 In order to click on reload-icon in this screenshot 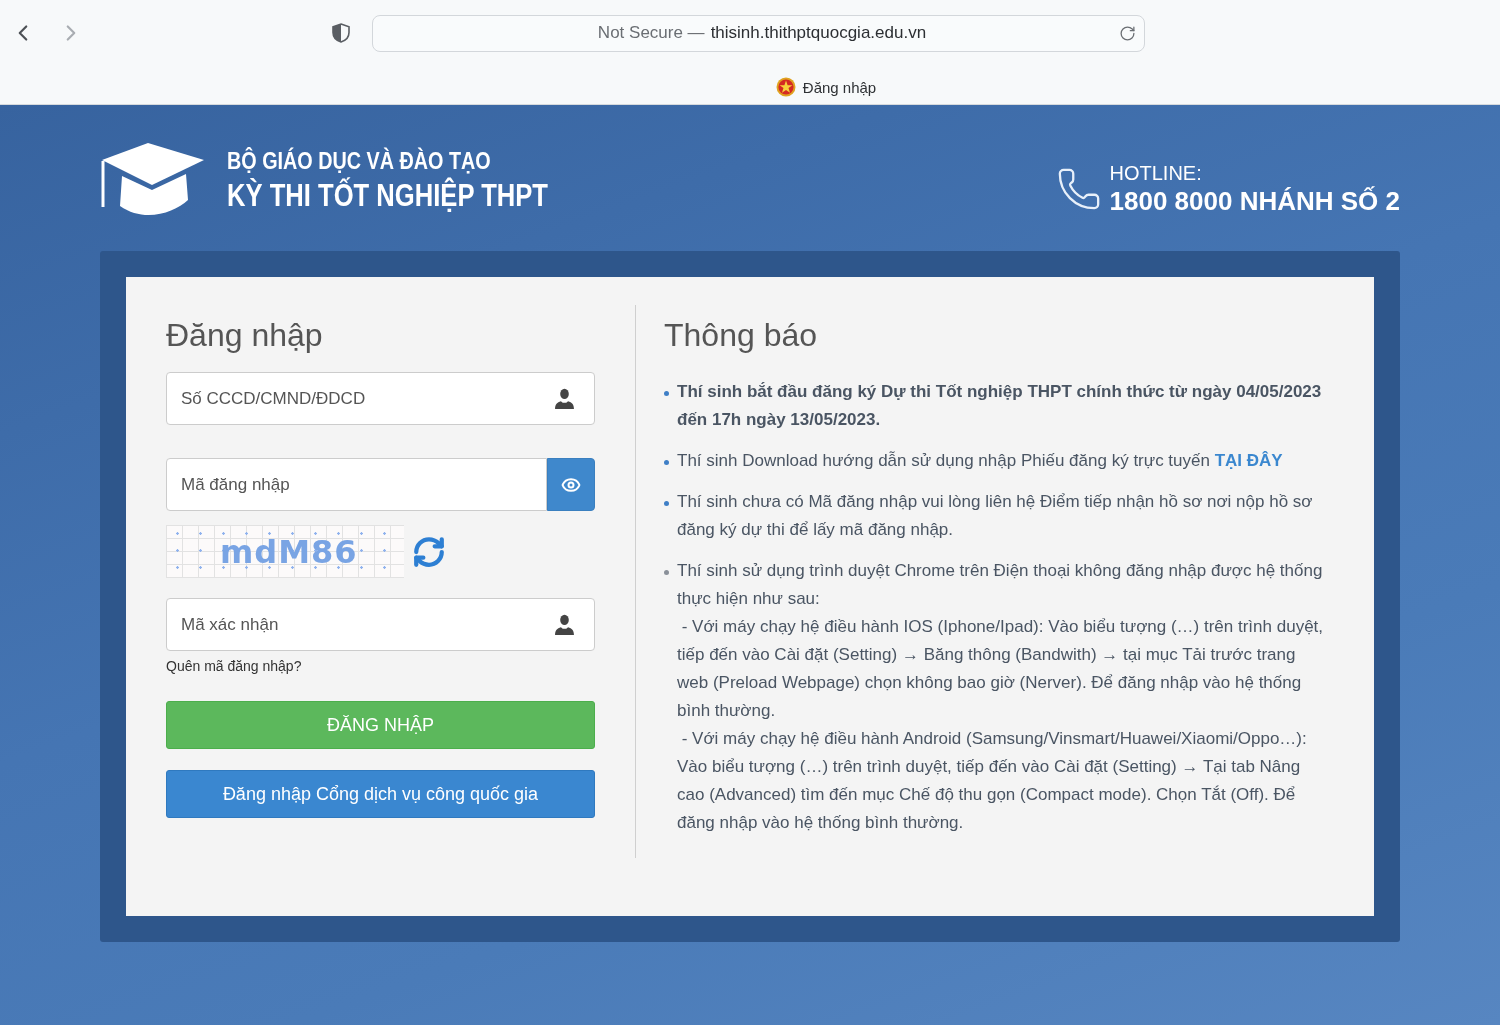, I will do `click(1127, 33)`.